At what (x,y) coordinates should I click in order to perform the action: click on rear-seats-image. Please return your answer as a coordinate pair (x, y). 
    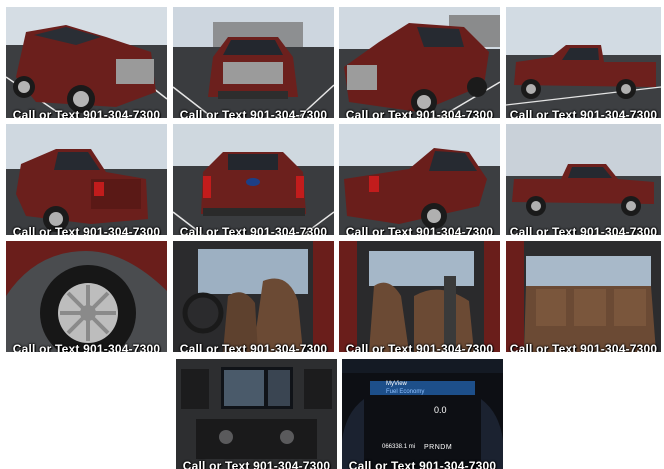
    Looking at the image, I should click on (583, 296).